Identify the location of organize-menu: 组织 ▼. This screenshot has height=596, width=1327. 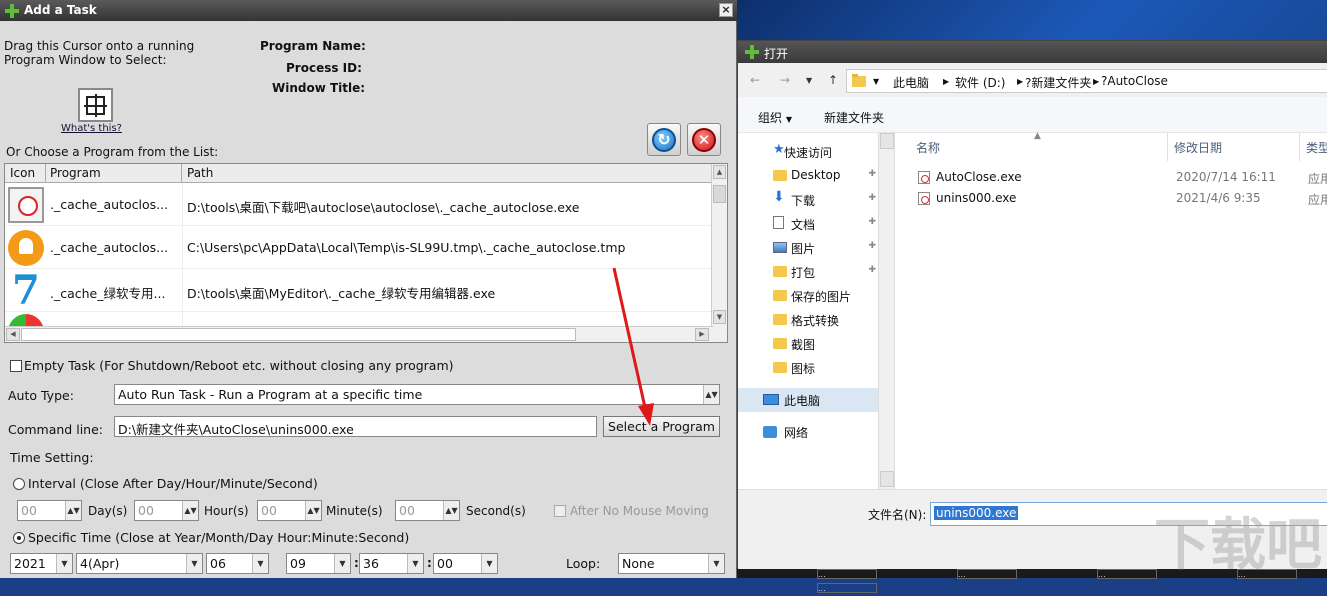
(775, 117).